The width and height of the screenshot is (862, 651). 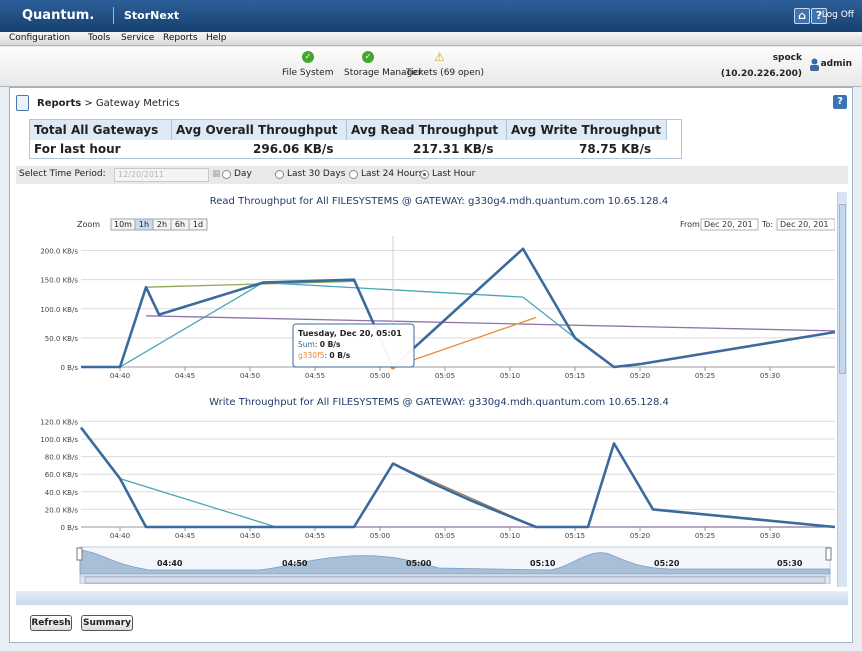 What do you see at coordinates (259, 130) in the screenshot?
I see `summary-header: Avg Overall Throughput` at bounding box center [259, 130].